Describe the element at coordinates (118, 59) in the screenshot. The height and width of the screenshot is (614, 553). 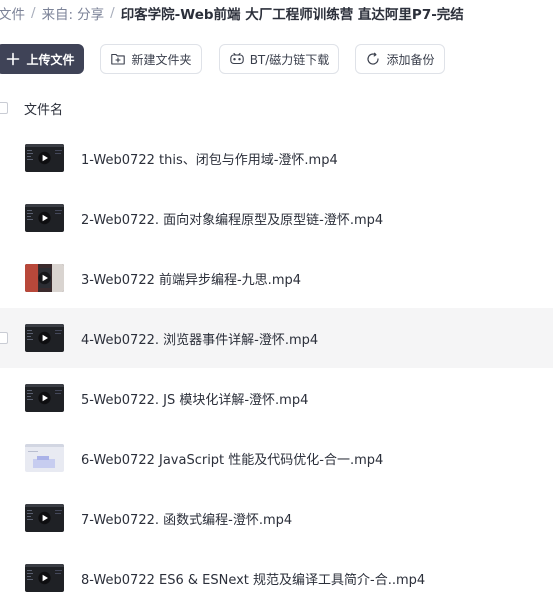
I see `folder-plus-icon` at that location.